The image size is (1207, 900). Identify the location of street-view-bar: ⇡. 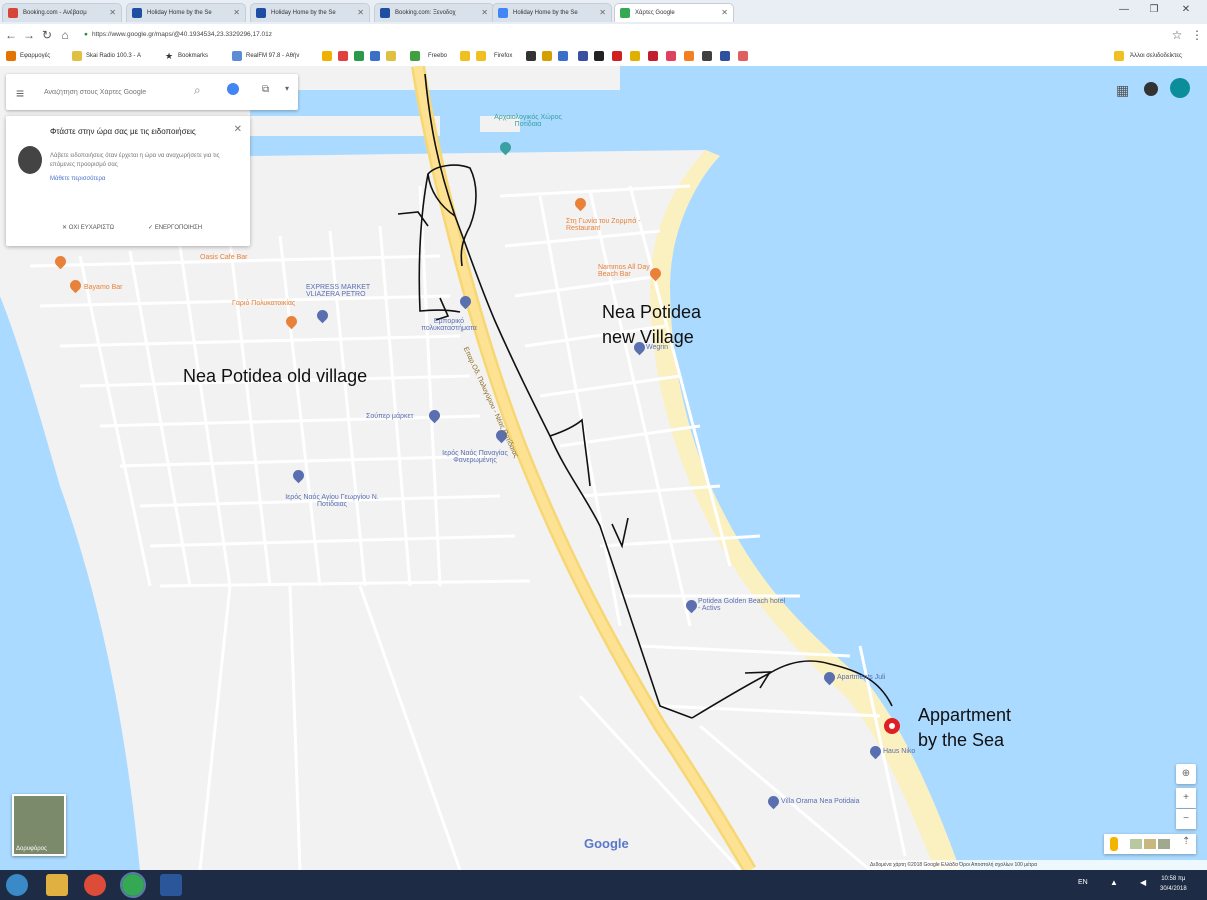
(1150, 844).